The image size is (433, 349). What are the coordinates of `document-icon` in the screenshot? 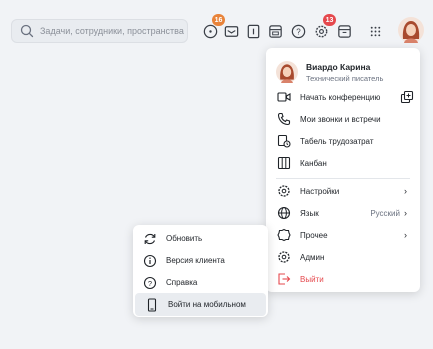 It's located at (253, 31).